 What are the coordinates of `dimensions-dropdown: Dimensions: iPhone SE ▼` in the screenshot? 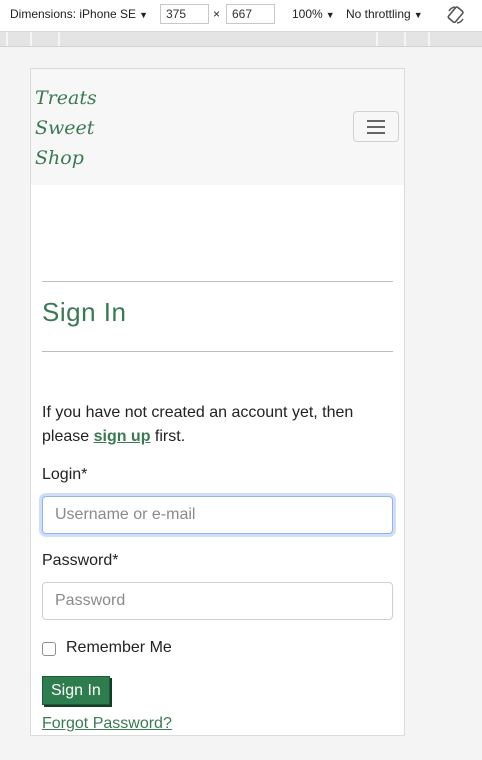 It's located at (79, 14).